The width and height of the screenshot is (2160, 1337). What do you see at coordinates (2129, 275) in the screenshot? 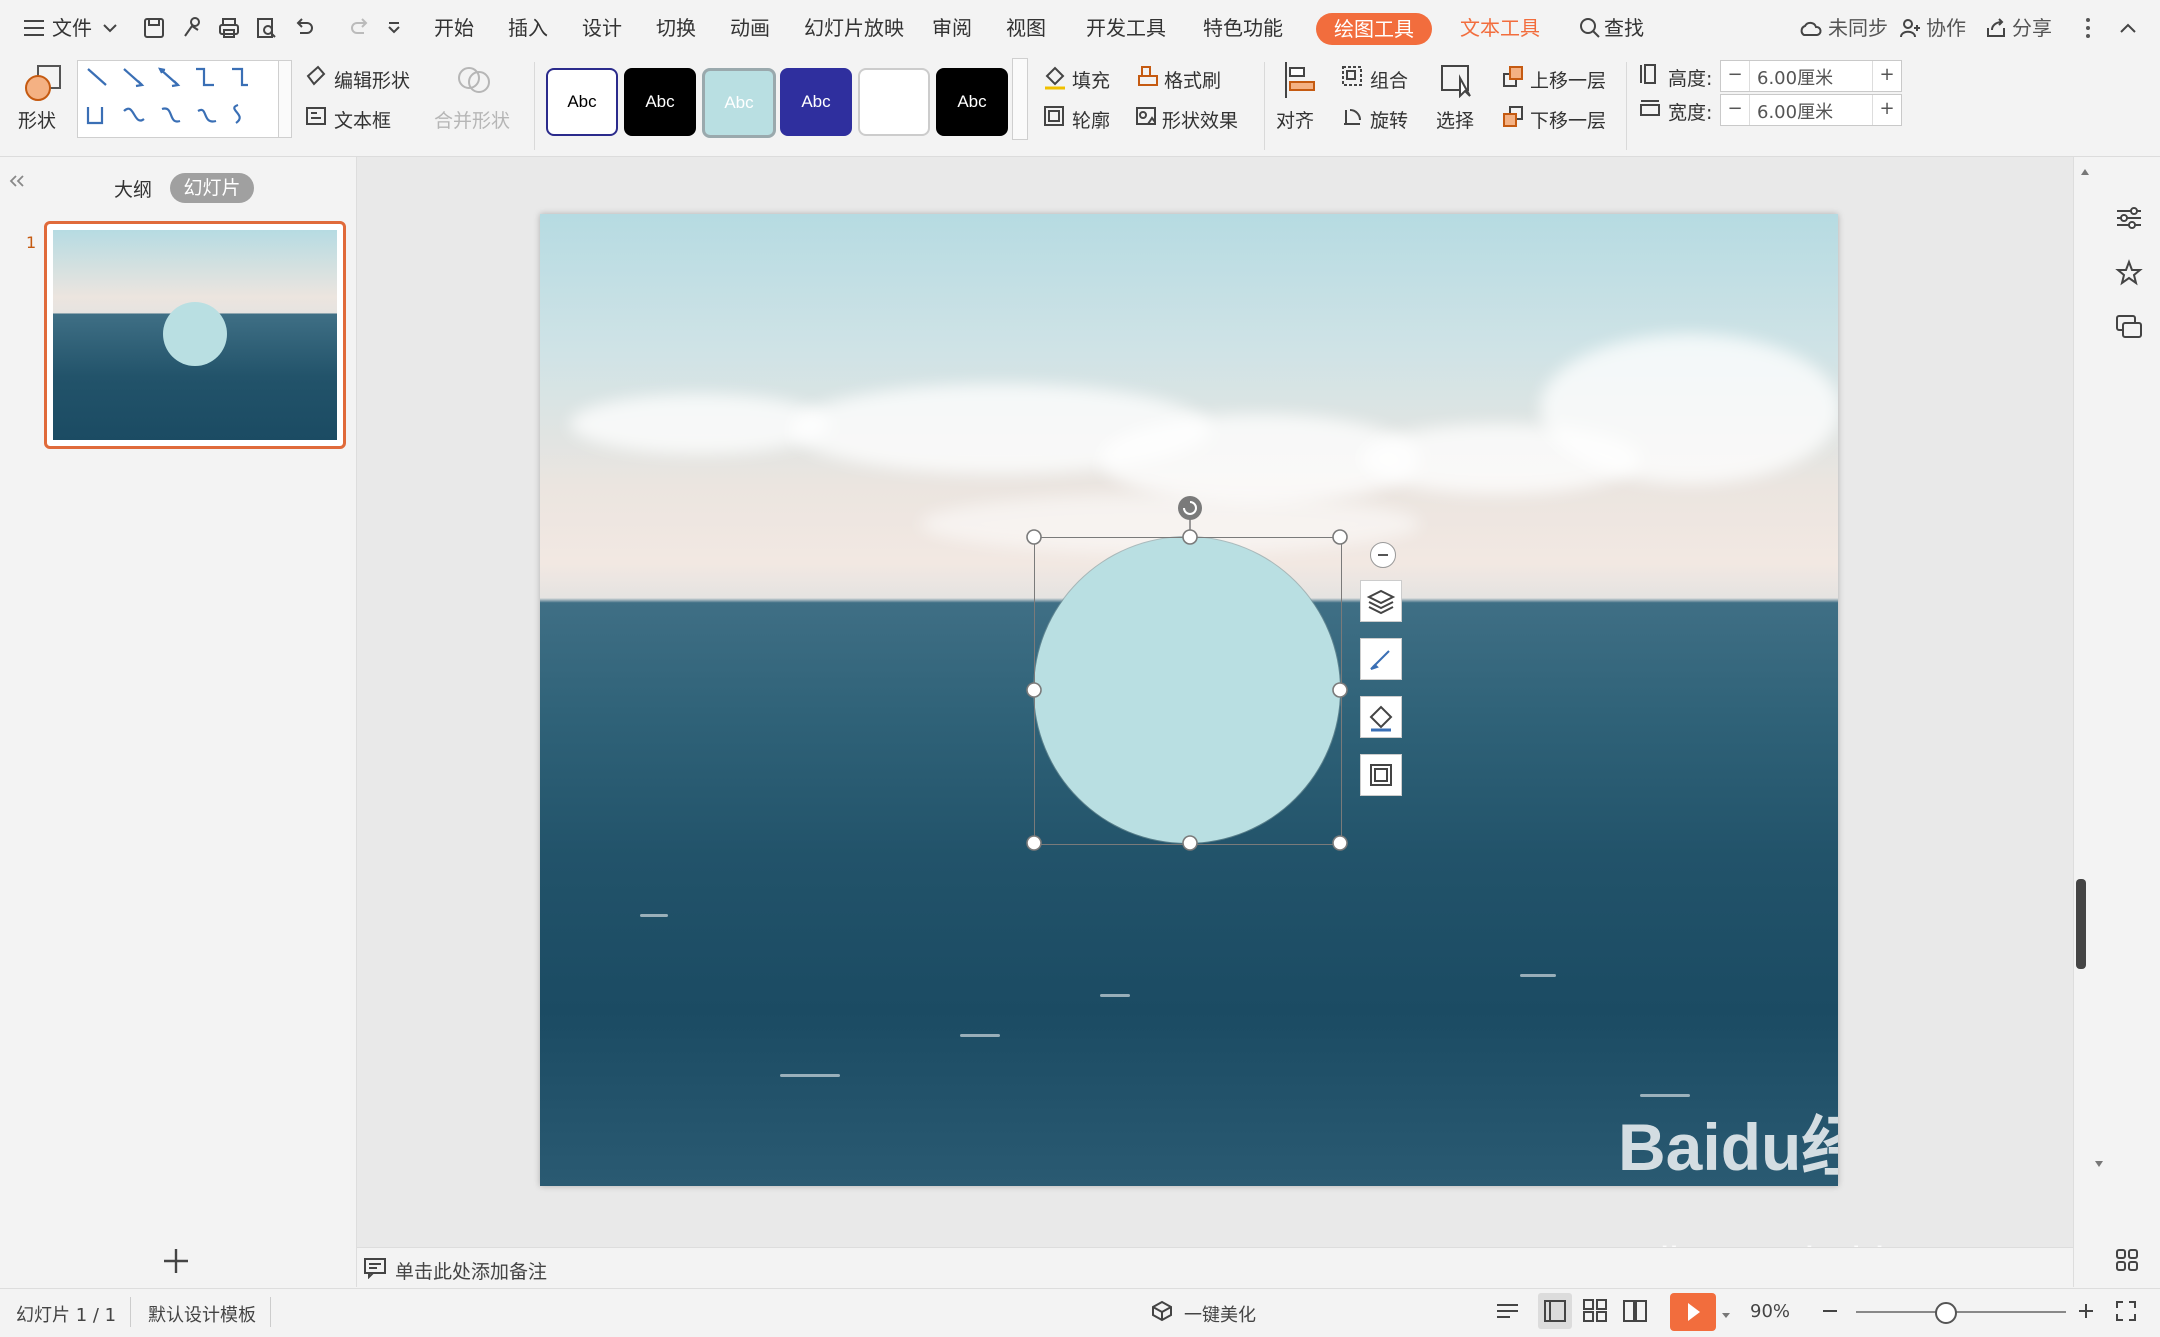
I see `animation-pane-icon` at bounding box center [2129, 275].